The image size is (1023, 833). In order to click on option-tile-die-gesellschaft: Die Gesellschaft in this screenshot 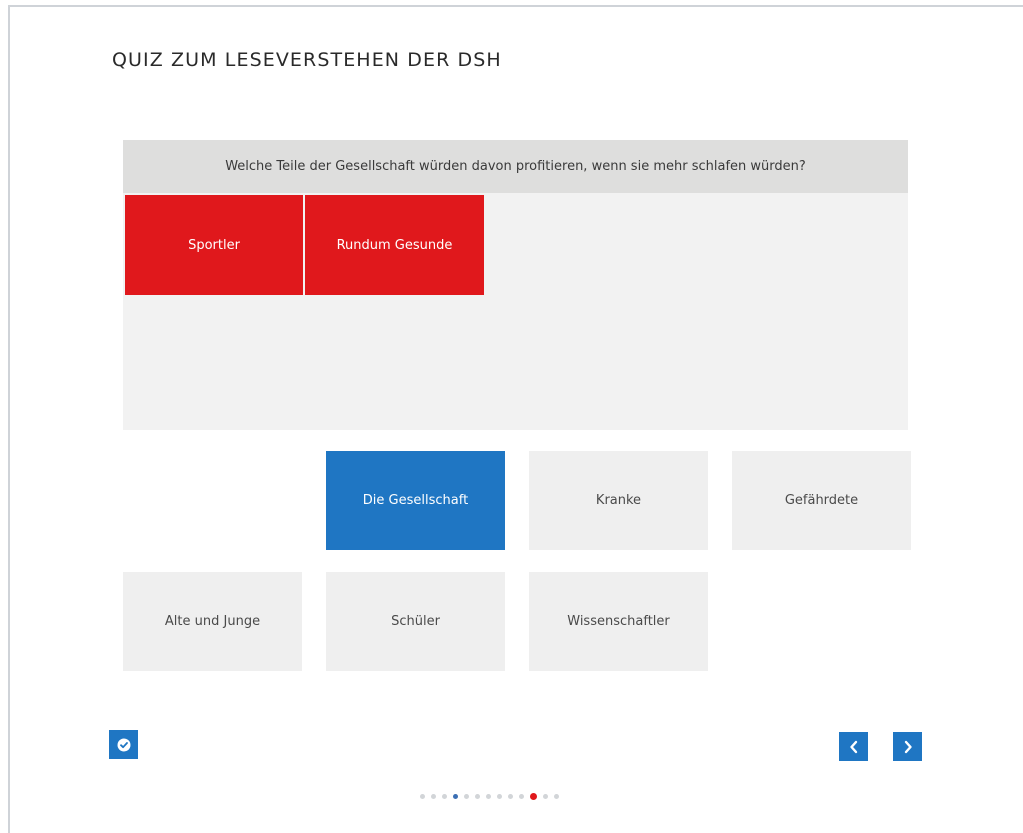, I will do `click(415, 500)`.